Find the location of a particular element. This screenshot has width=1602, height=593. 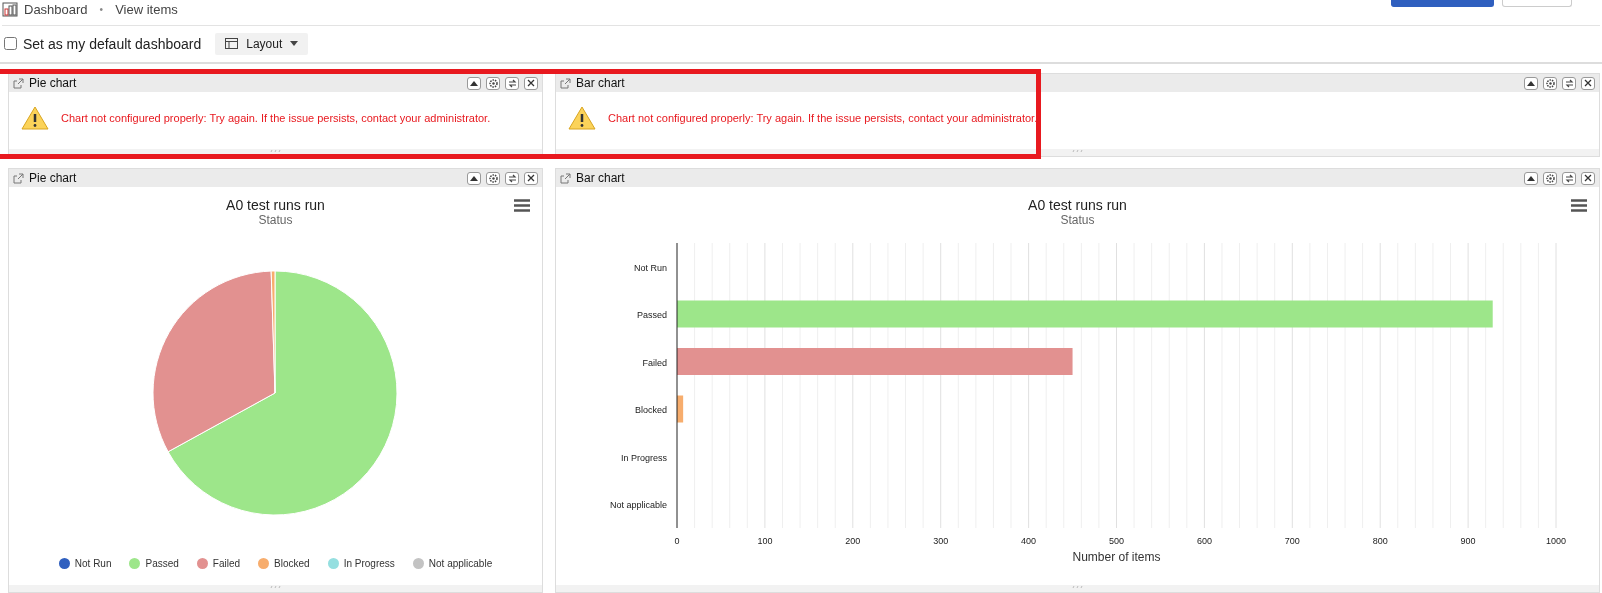

layout-button: Layout is located at coordinates (262, 43).